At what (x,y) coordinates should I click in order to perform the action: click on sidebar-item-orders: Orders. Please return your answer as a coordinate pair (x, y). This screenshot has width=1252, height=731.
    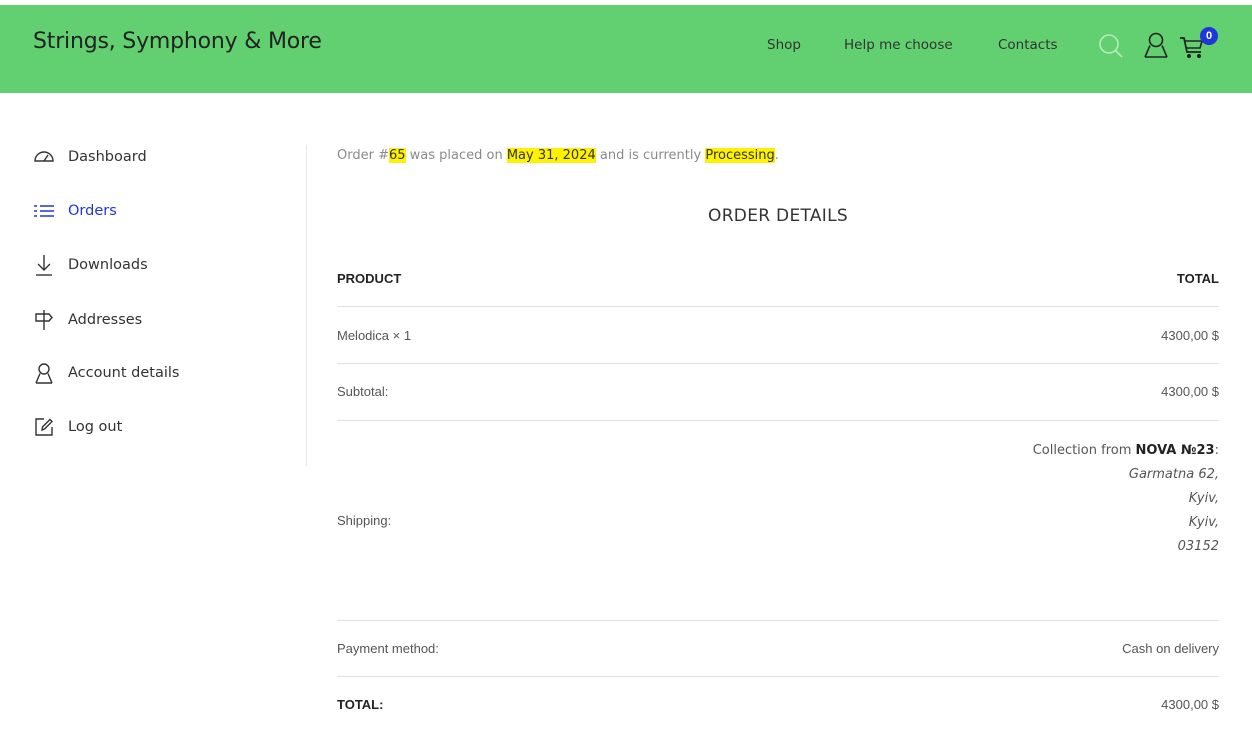
    Looking at the image, I should click on (75, 211).